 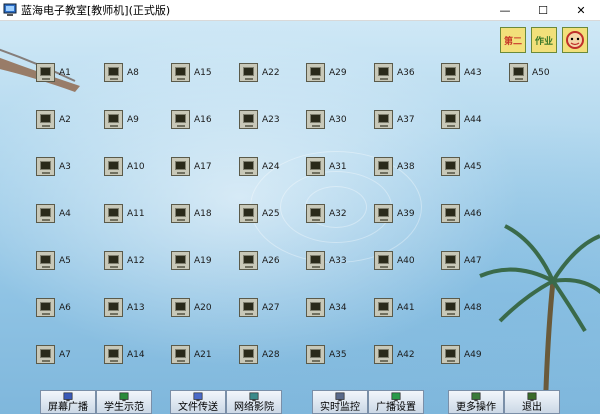 I want to click on student-computer: A40, so click(x=394, y=260).